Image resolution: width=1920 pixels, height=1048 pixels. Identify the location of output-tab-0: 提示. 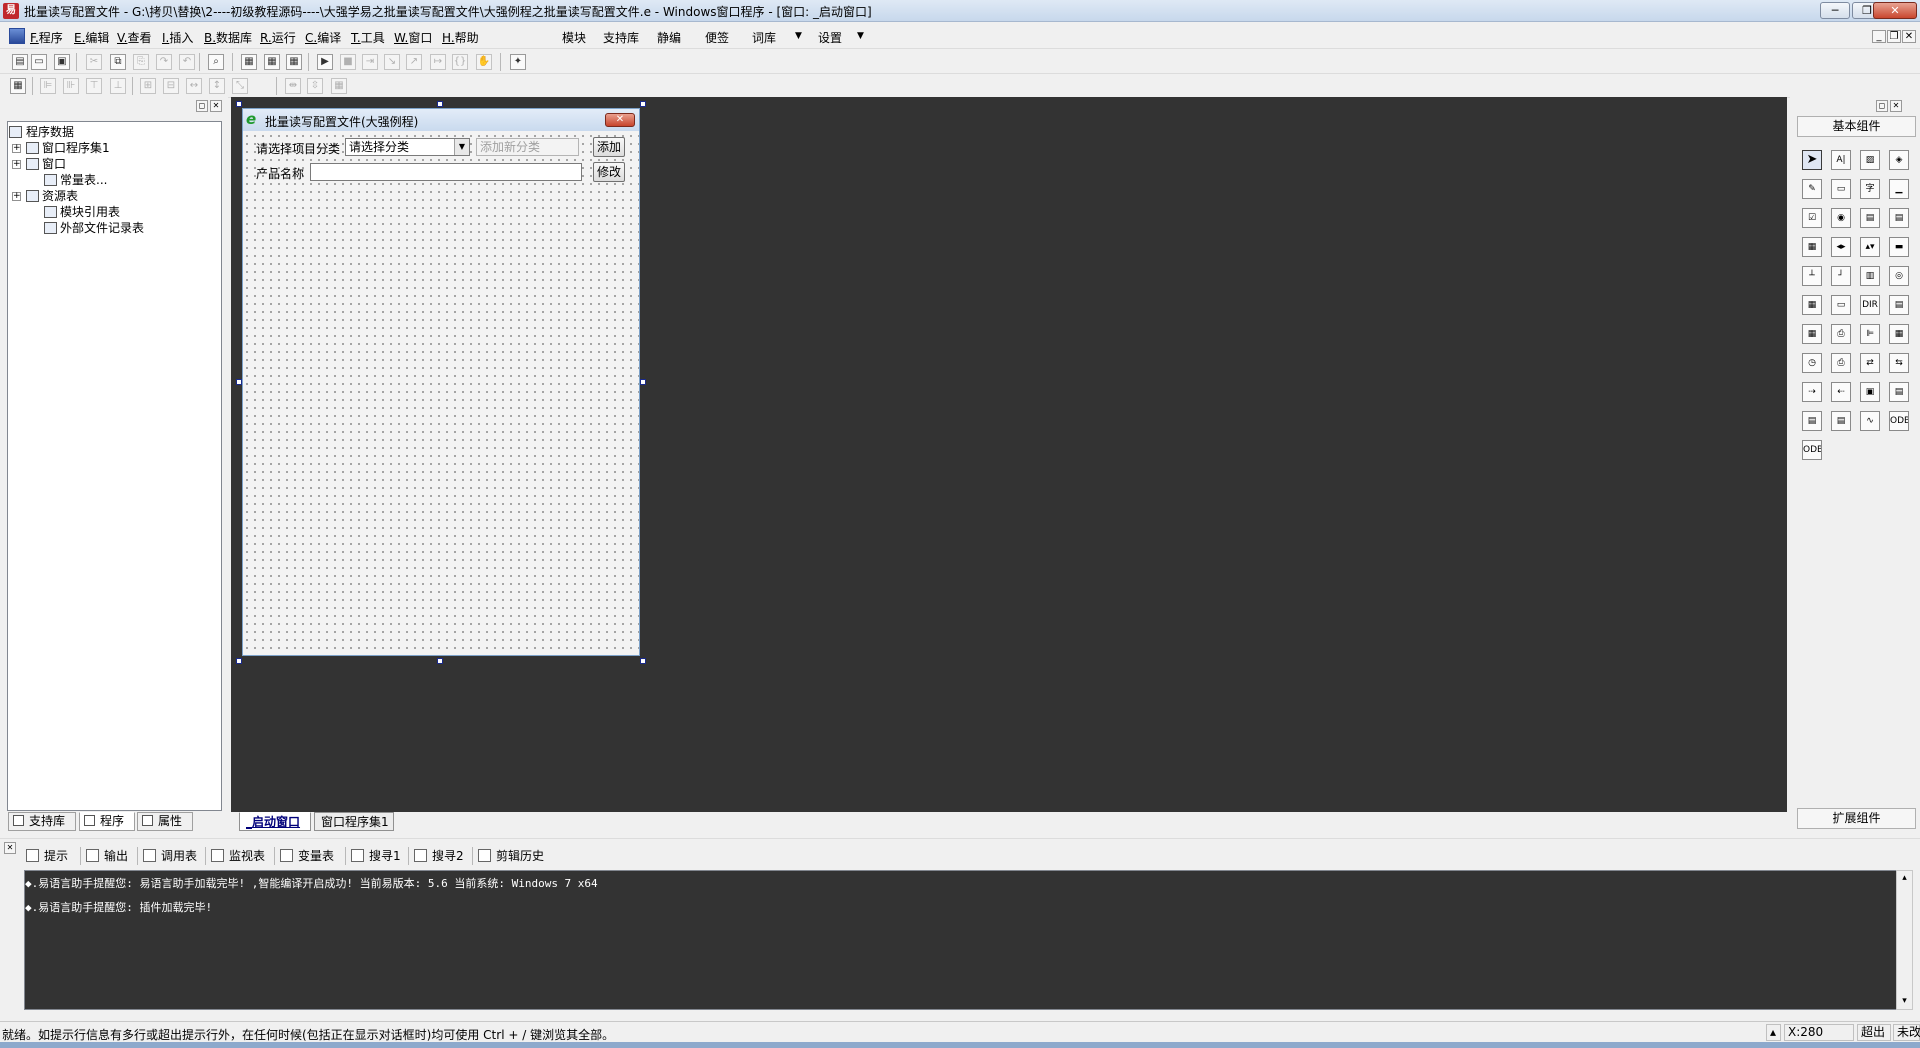
(47, 857).